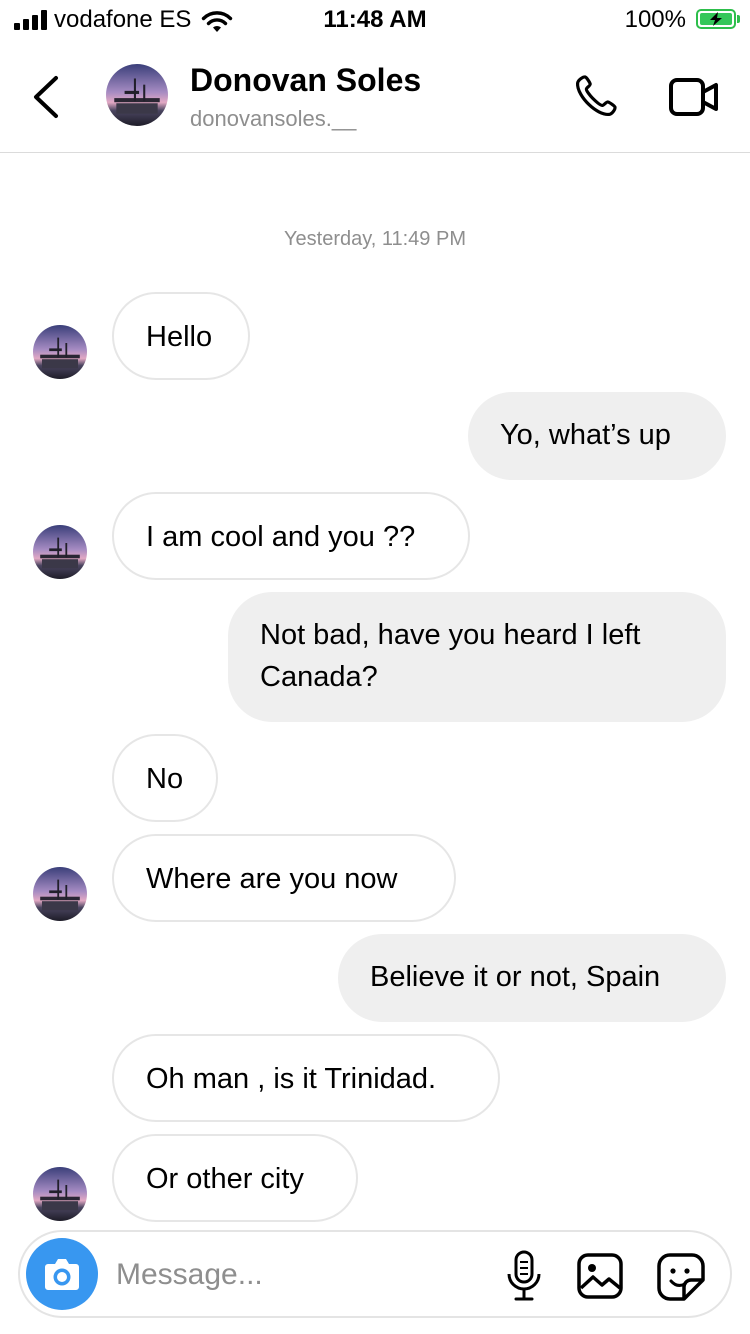  What do you see at coordinates (596, 96) in the screenshot?
I see `phone-call-icon` at bounding box center [596, 96].